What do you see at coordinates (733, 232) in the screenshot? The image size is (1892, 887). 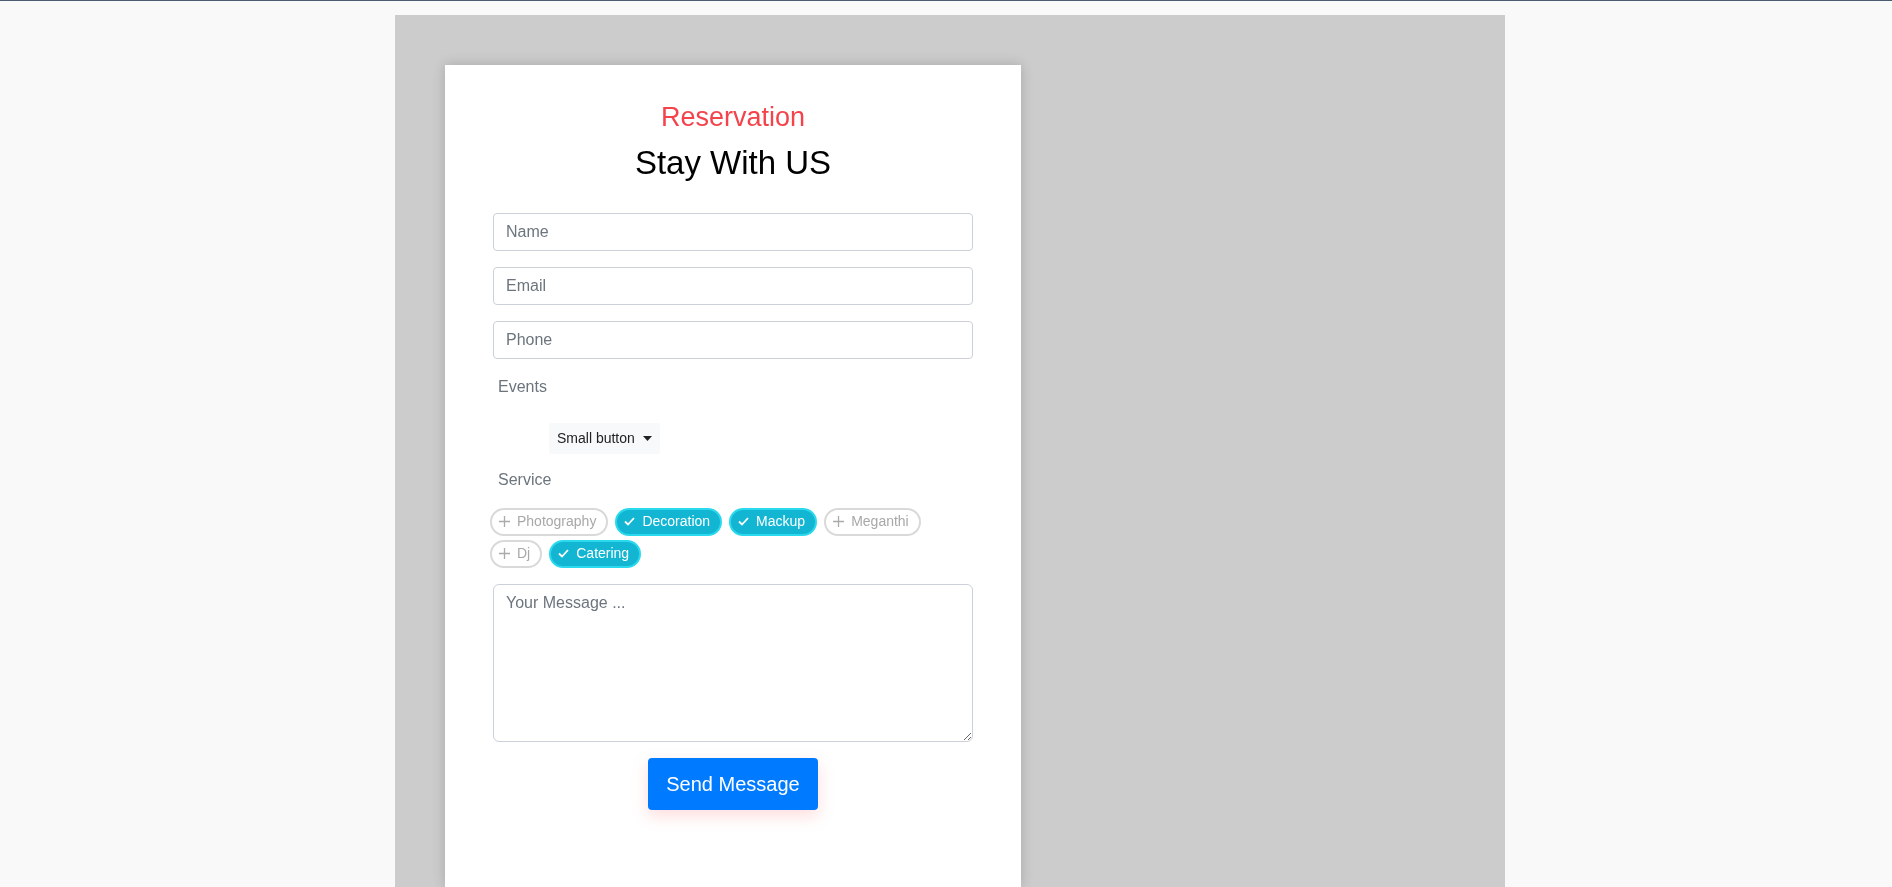 I see `input-field: Name` at bounding box center [733, 232].